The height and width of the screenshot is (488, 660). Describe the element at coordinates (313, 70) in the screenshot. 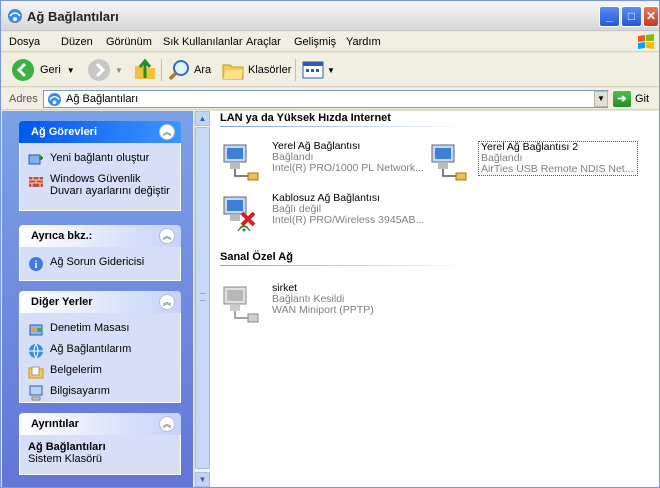

I see `views-icon` at that location.